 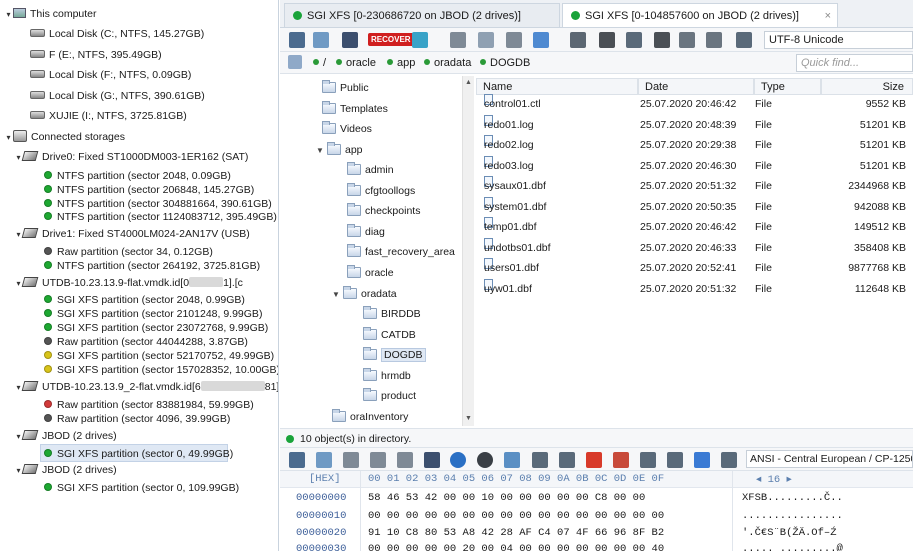 What do you see at coordinates (420, 40) in the screenshot?
I see `recover-to-icon` at bounding box center [420, 40].